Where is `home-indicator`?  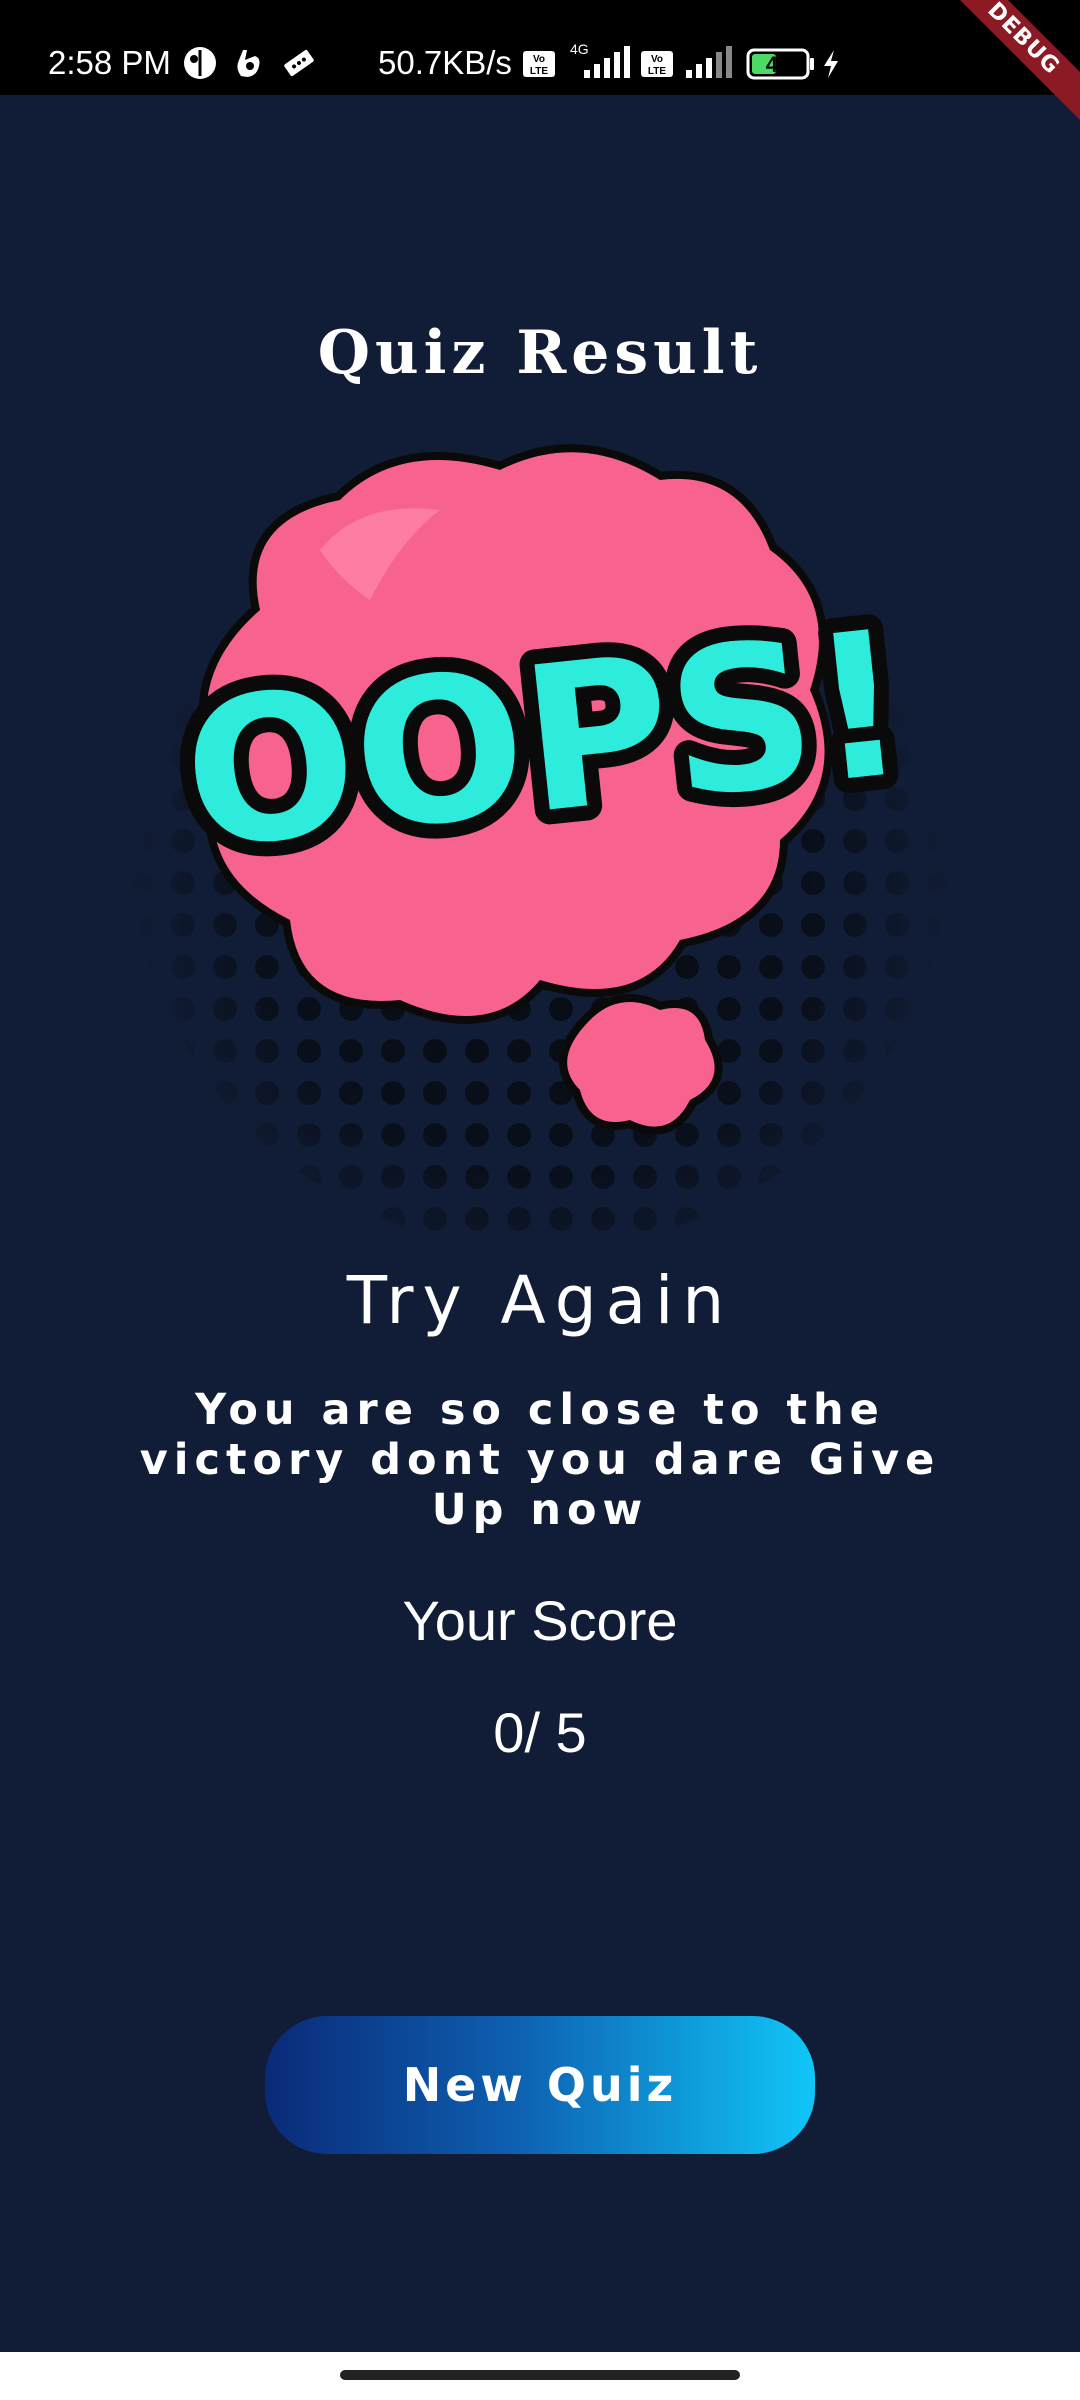
home-indicator is located at coordinates (540, 2375).